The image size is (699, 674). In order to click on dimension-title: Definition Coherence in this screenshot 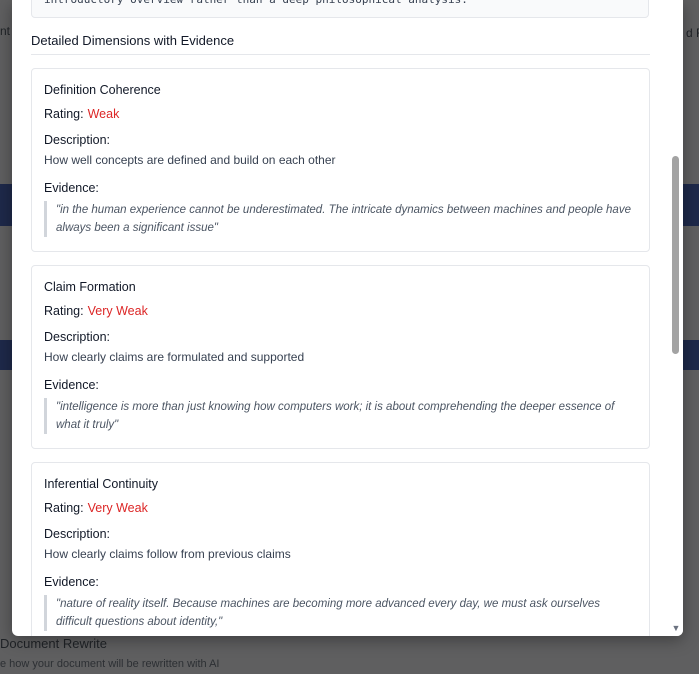, I will do `click(102, 90)`.